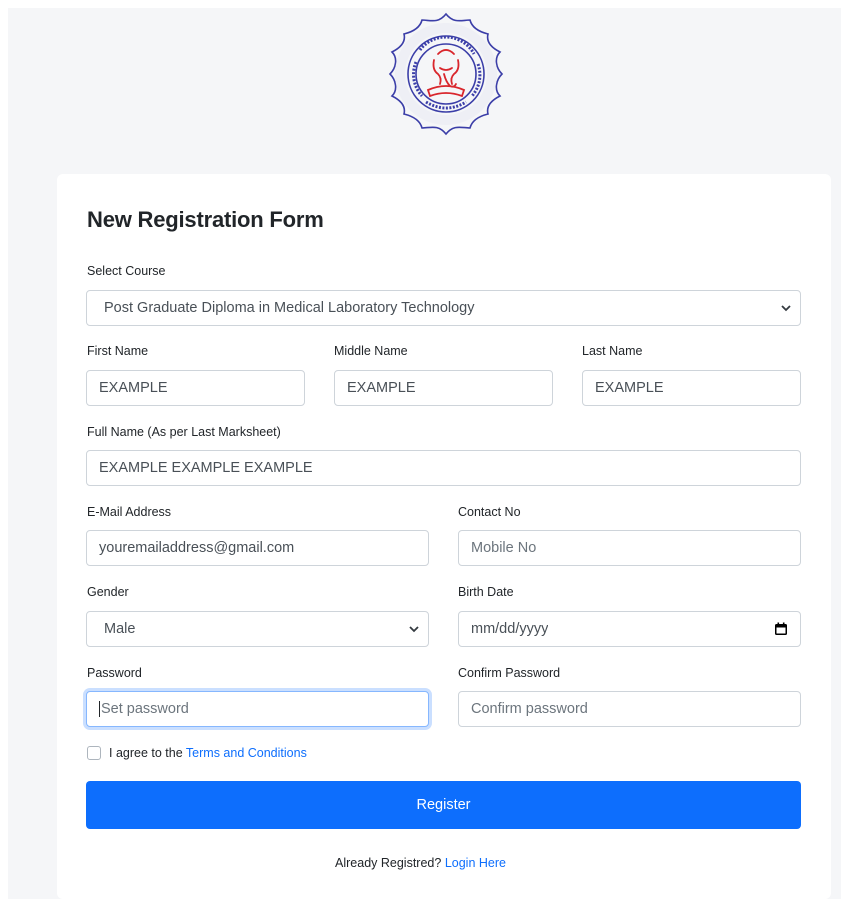 The image size is (841, 899). I want to click on last-name-input: EXAMPLE, so click(691, 388).